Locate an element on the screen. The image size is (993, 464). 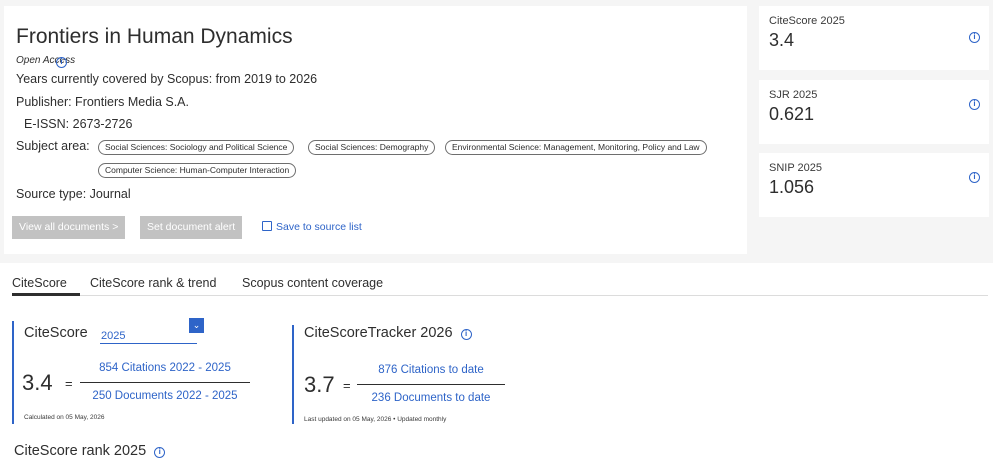
subject-area-label: Subject area: is located at coordinates (53, 146).